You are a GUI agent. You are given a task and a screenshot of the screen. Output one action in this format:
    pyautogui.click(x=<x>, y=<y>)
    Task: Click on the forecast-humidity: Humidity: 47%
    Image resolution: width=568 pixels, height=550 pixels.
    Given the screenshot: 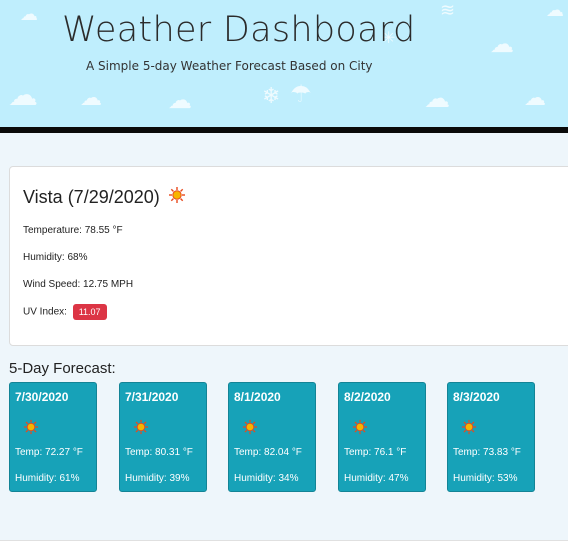 What is the action you would take?
    pyautogui.click(x=376, y=478)
    